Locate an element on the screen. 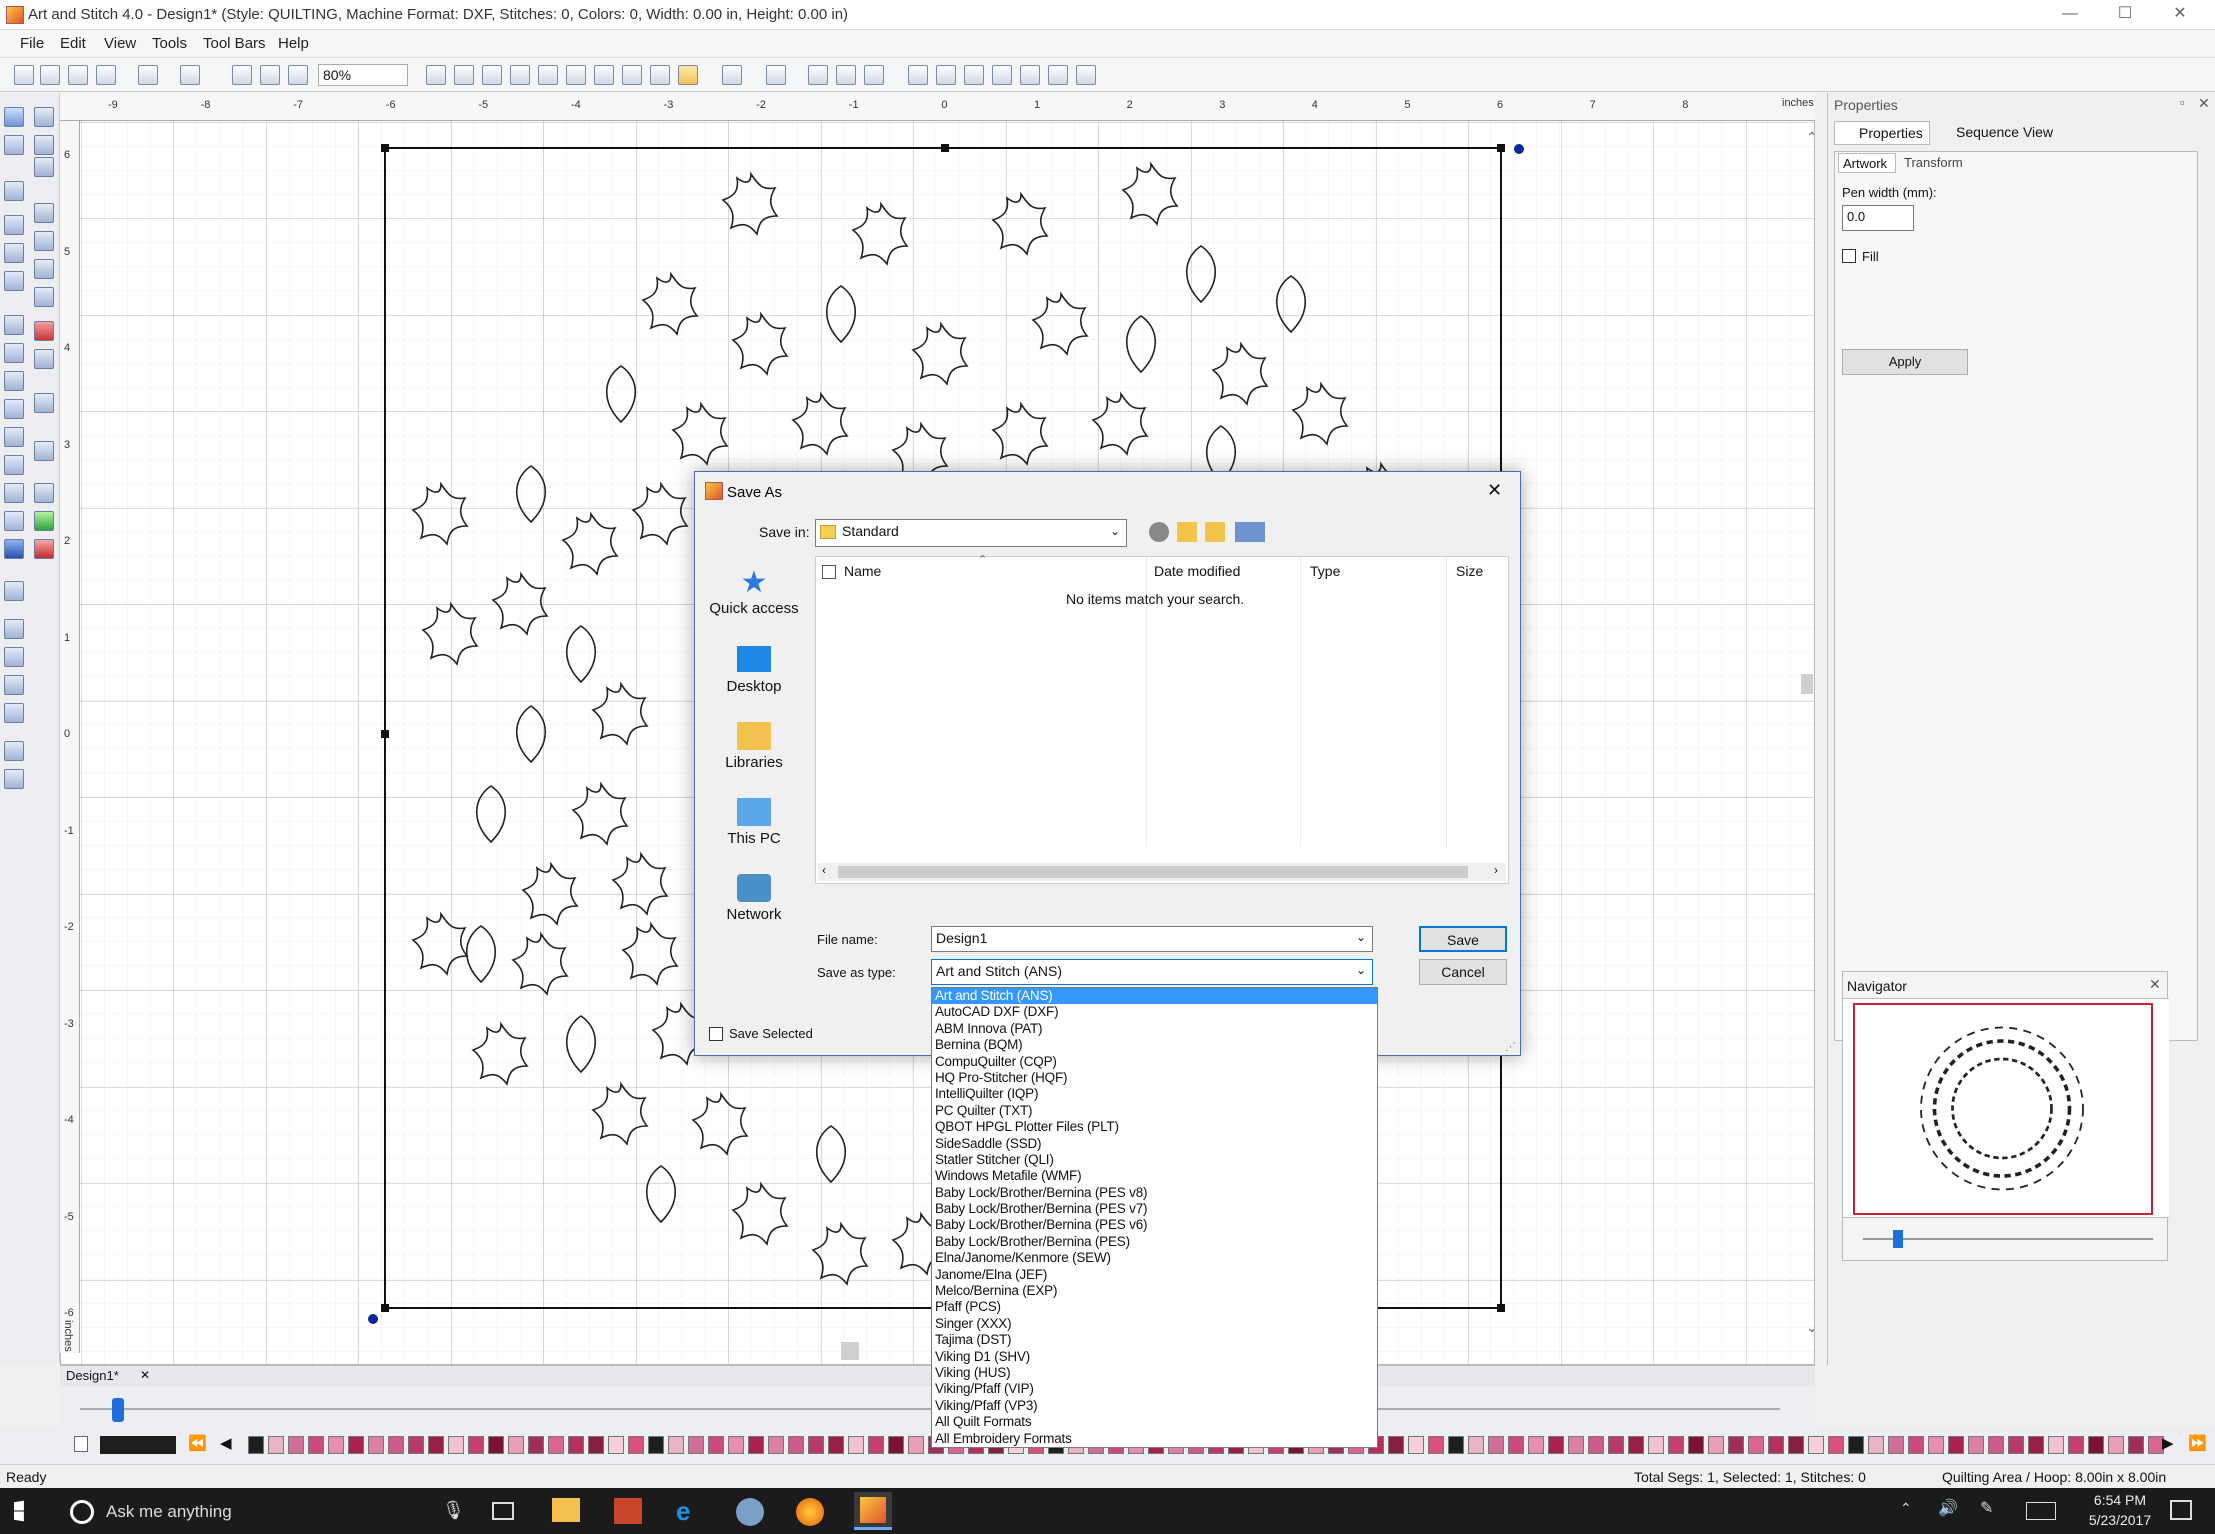 Image resolution: width=2215 pixels, height=1534 pixels. star-icon is located at coordinates (14, 591).